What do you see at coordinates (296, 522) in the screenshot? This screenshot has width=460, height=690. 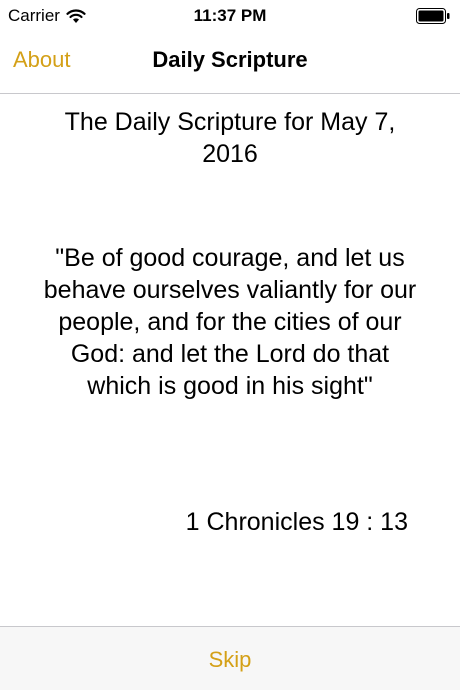 I see `verse-reference: 1 Chronicles 19 : 13` at bounding box center [296, 522].